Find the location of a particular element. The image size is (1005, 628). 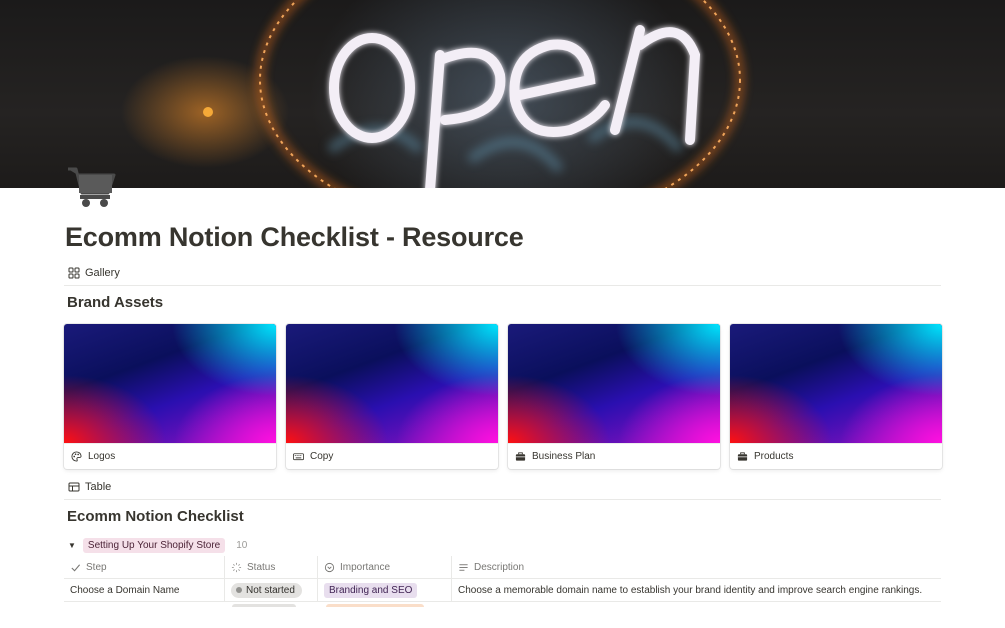

gallery-card-products: Products is located at coordinates (836, 396).